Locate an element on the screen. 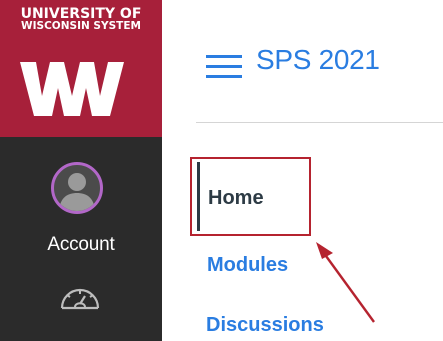  global-nav-account: Account is located at coordinates (81, 207).